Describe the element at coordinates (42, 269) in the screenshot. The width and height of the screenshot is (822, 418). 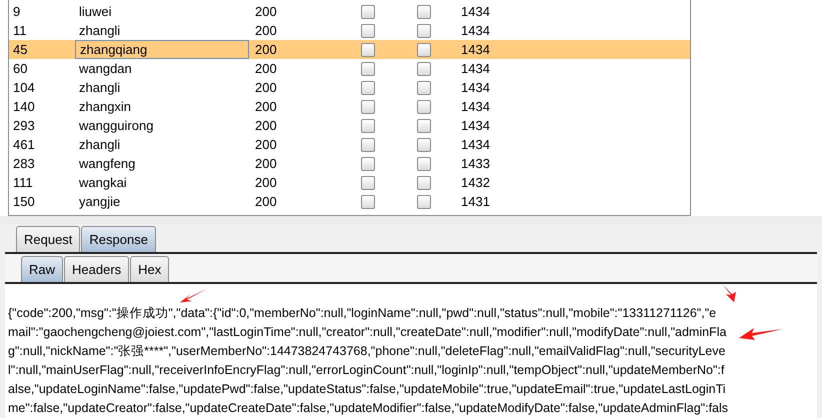
I see `tab: Raw` at that location.